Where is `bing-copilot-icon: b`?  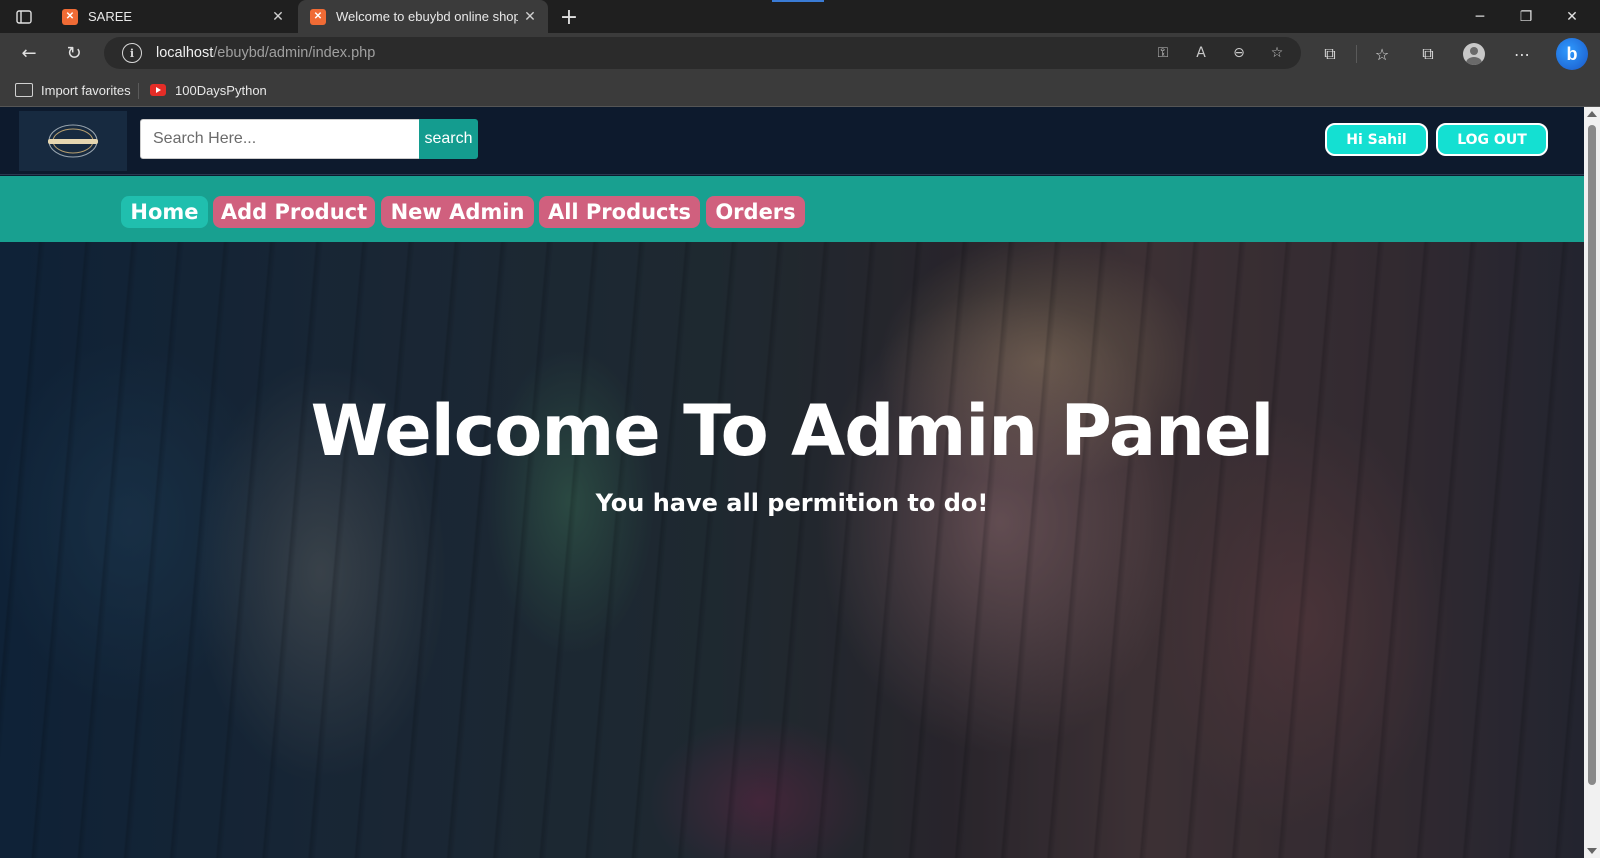 bing-copilot-icon: b is located at coordinates (1572, 54).